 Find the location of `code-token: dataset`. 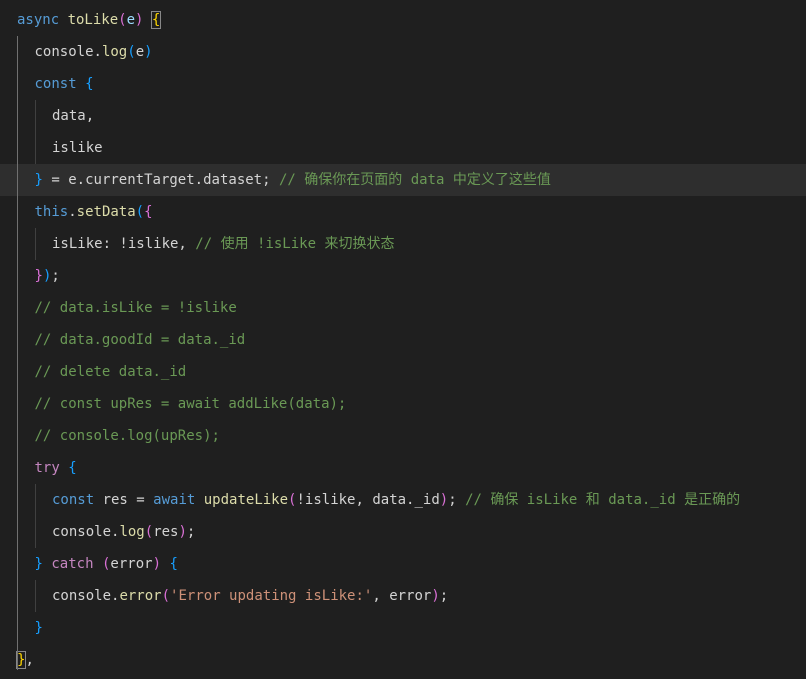

code-token: dataset is located at coordinates (233, 180).